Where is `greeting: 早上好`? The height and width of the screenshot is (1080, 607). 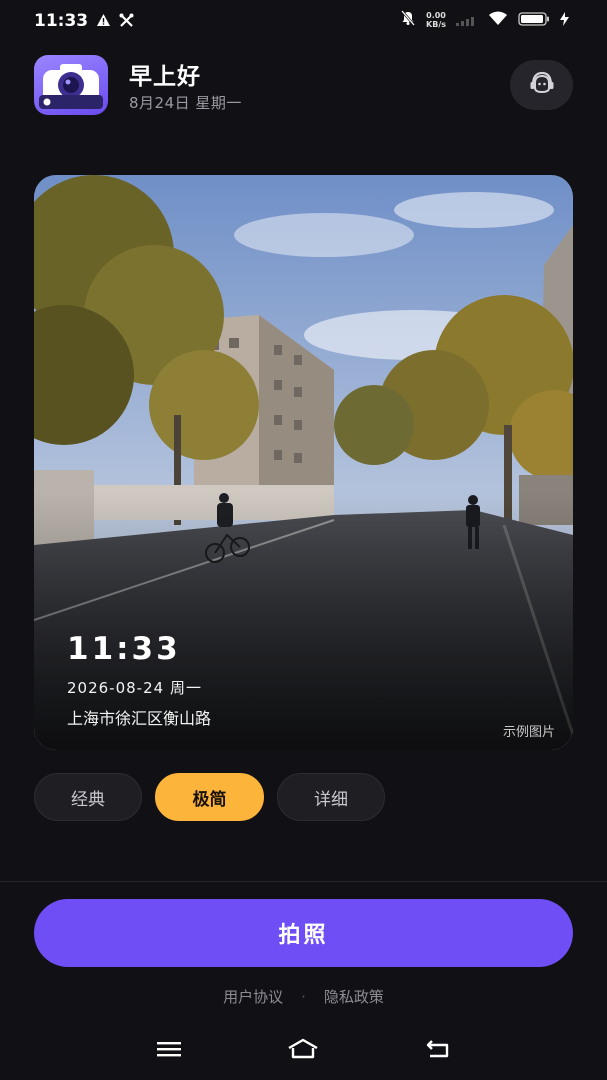
greeting: 早上好 is located at coordinates (165, 77).